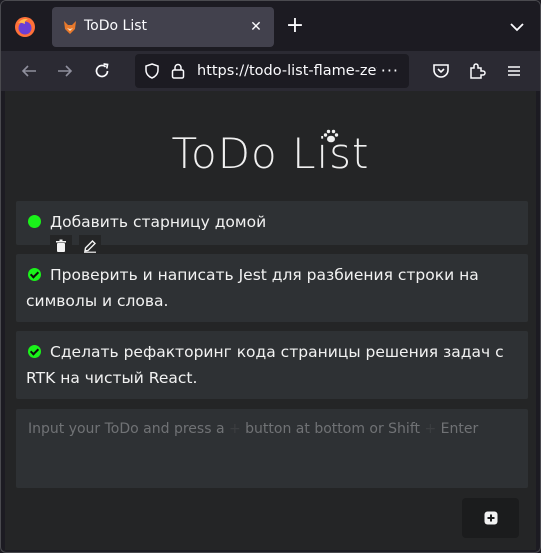 The width and height of the screenshot is (541, 553). What do you see at coordinates (61, 245) in the screenshot?
I see `trash-icon` at bounding box center [61, 245].